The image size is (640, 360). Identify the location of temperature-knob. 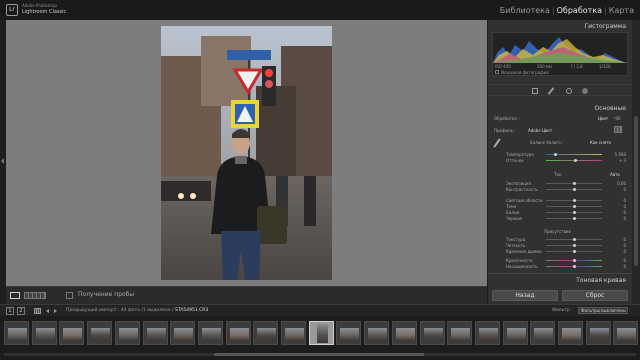
(555, 154).